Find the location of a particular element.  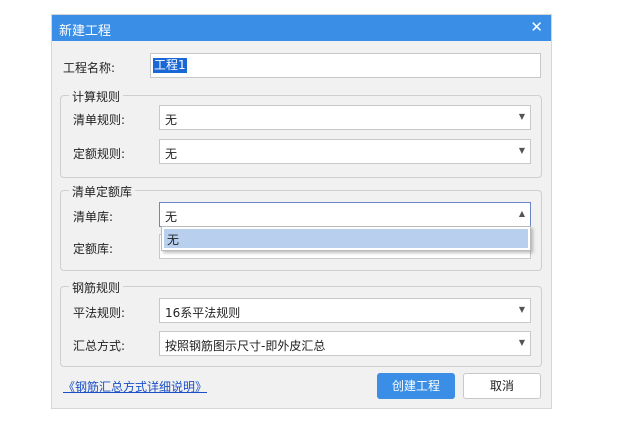

bill-library-dropdown: 无 is located at coordinates (346, 238).